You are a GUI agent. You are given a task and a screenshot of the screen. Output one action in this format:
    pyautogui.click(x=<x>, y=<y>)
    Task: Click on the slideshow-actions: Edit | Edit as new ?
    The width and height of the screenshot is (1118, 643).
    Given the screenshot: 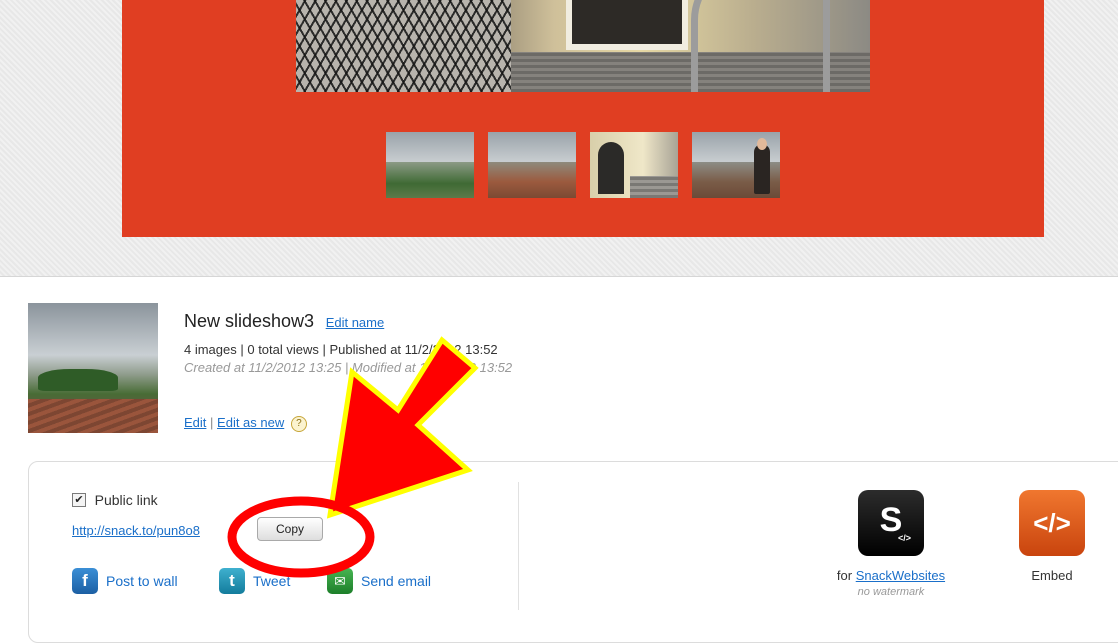 What is the action you would take?
    pyautogui.click(x=245, y=423)
    